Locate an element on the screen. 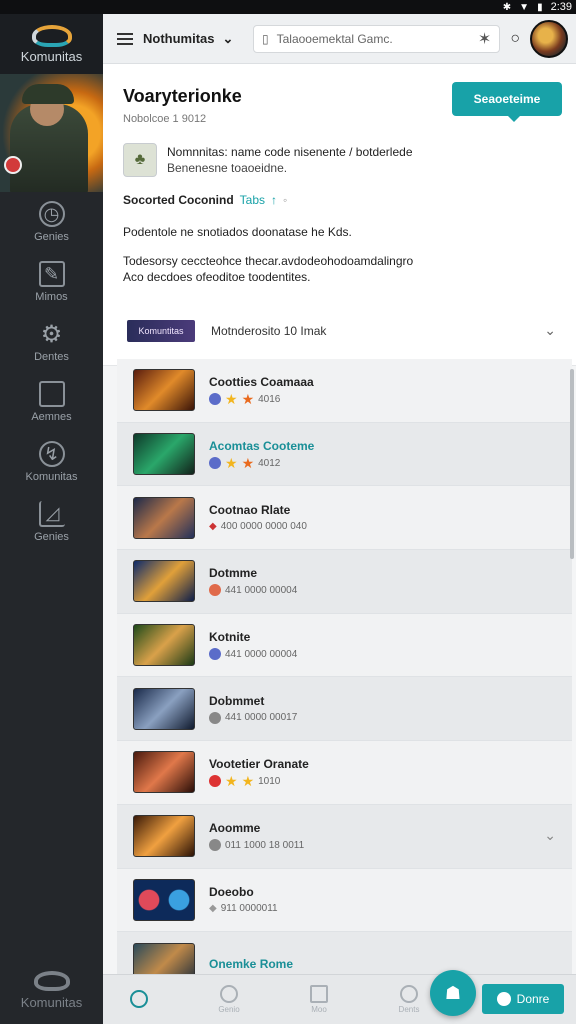  list-item: Vootetier Oranate ★ ★ 1010 is located at coordinates (344, 773).